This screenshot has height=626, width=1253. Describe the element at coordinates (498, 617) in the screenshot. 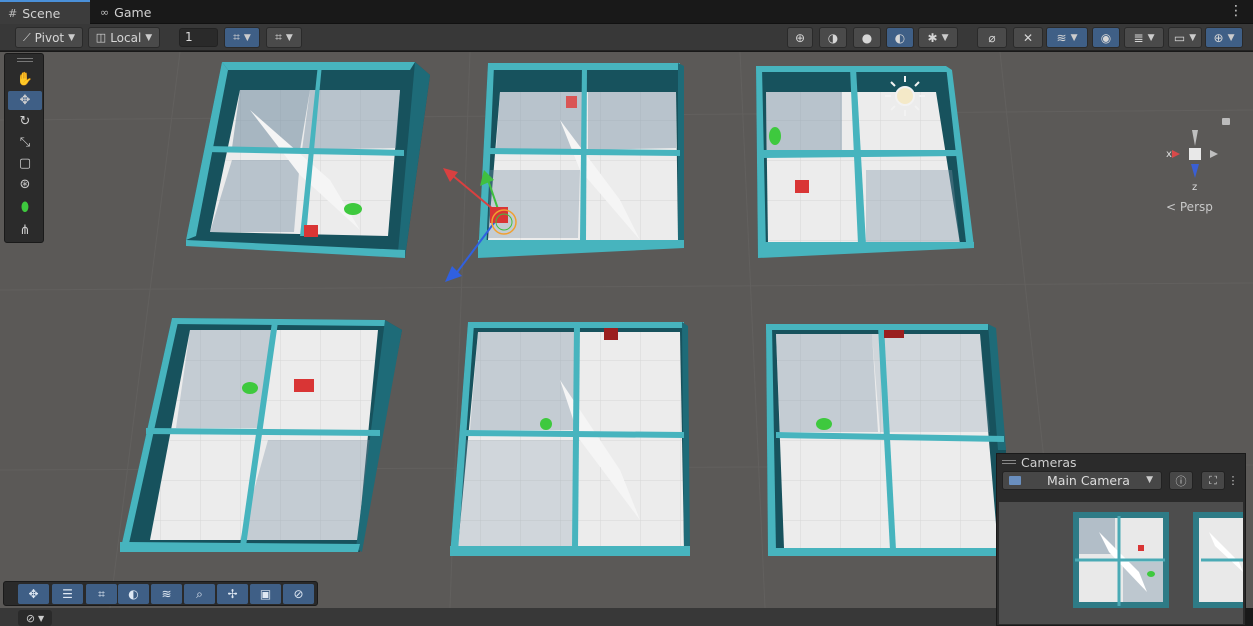

I see `status-strip: ⊘ ▼` at that location.